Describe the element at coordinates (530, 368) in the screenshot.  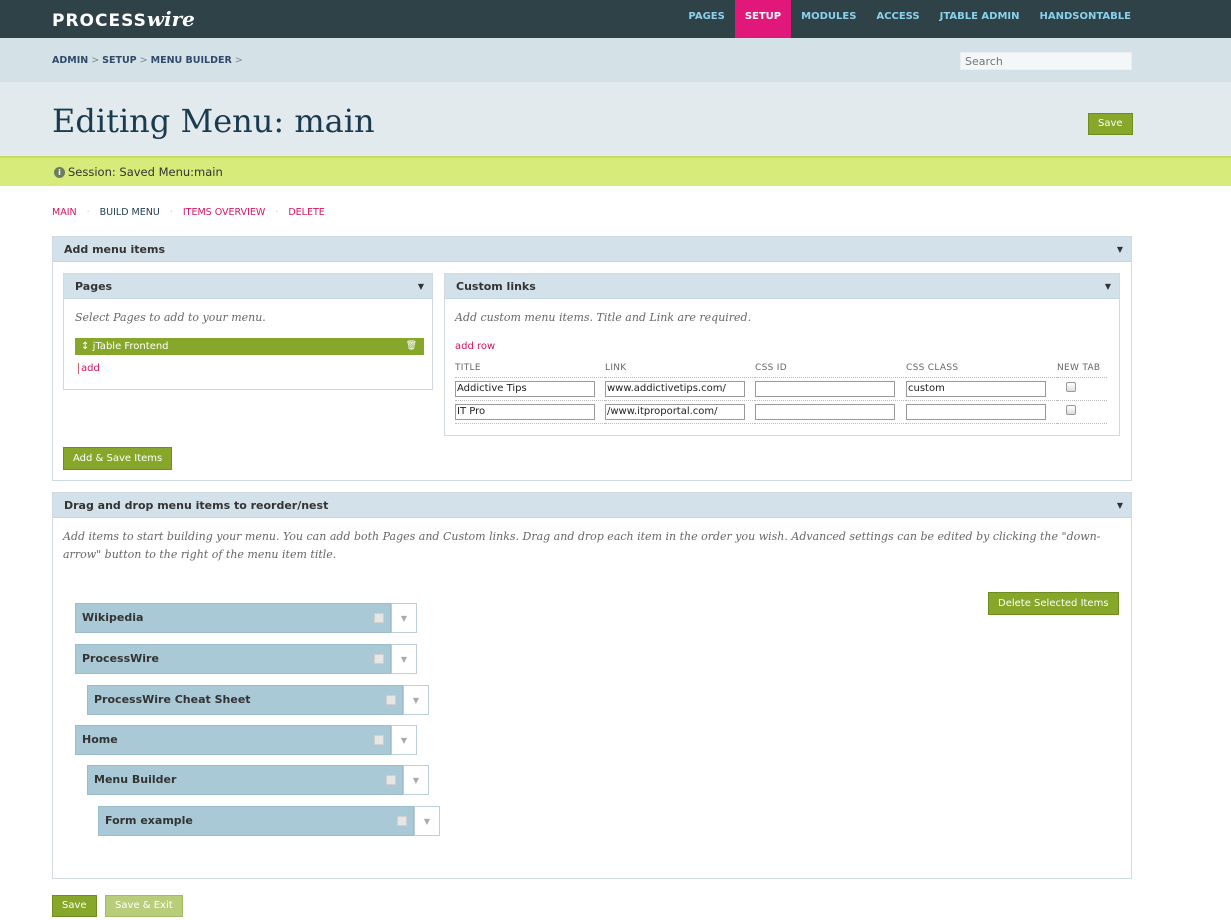
I see `column-header-title: TITLE` at that location.